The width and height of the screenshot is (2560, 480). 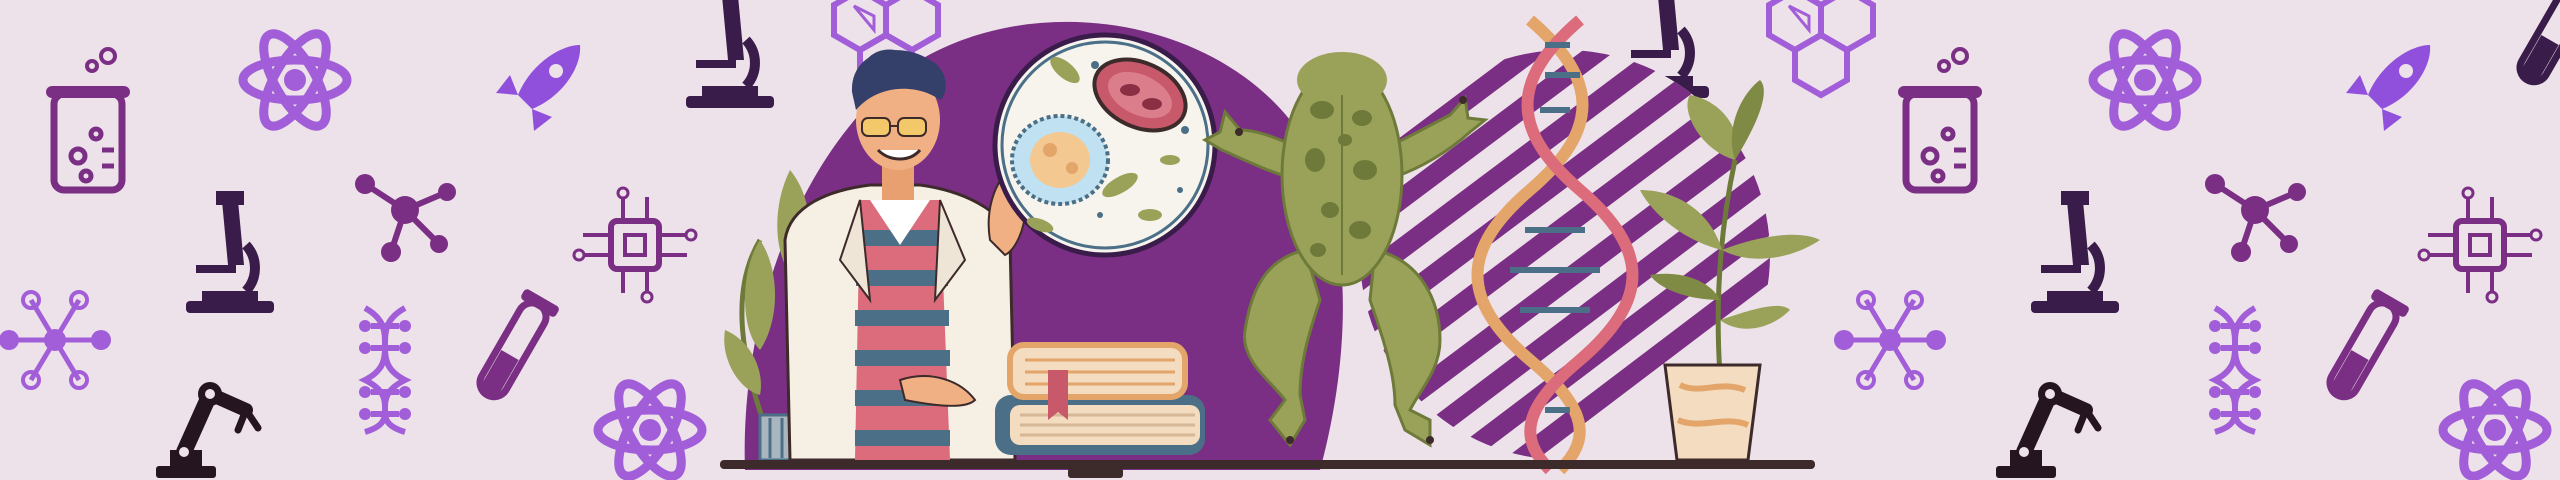 What do you see at coordinates (1060, 160) in the screenshot?
I see `blue-cell` at bounding box center [1060, 160].